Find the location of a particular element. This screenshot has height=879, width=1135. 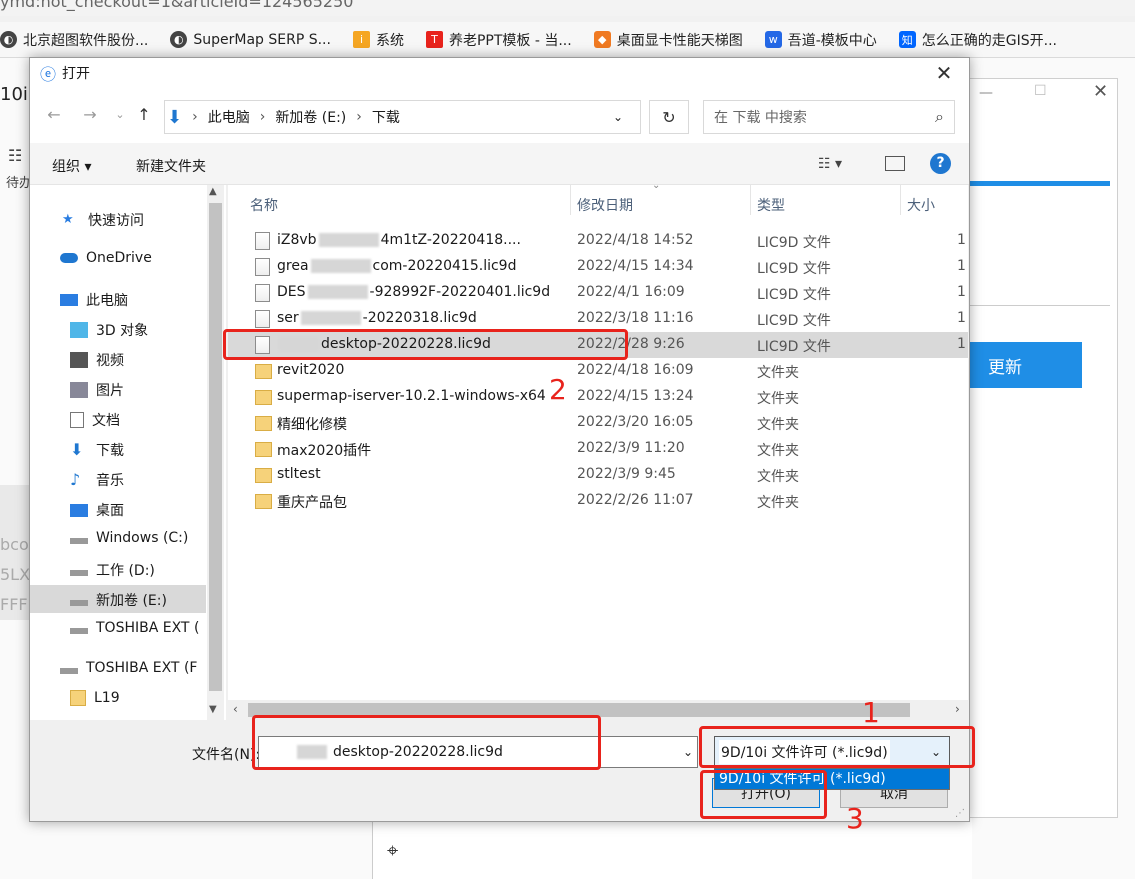

minimize-icon: — is located at coordinates (986, 93).